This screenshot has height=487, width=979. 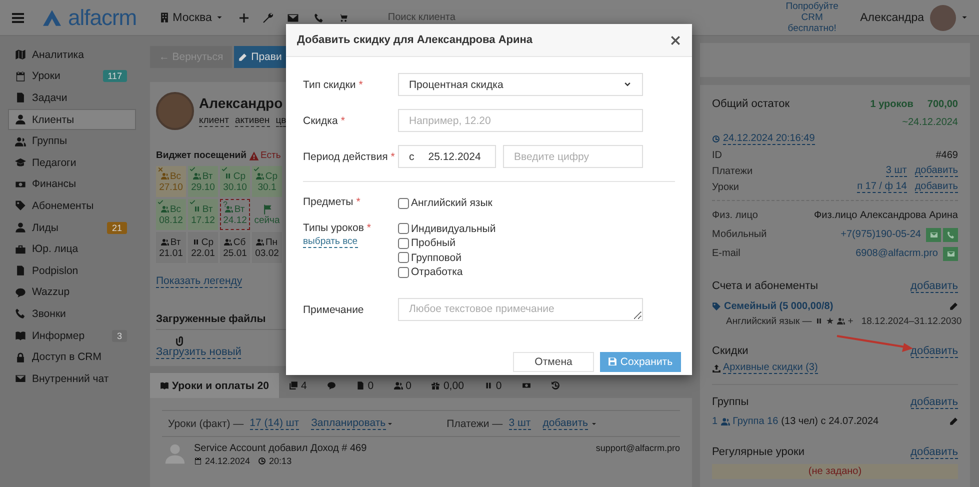 What do you see at coordinates (443, 17) in the screenshot?
I see `search-field: Поиск клиента` at bounding box center [443, 17].